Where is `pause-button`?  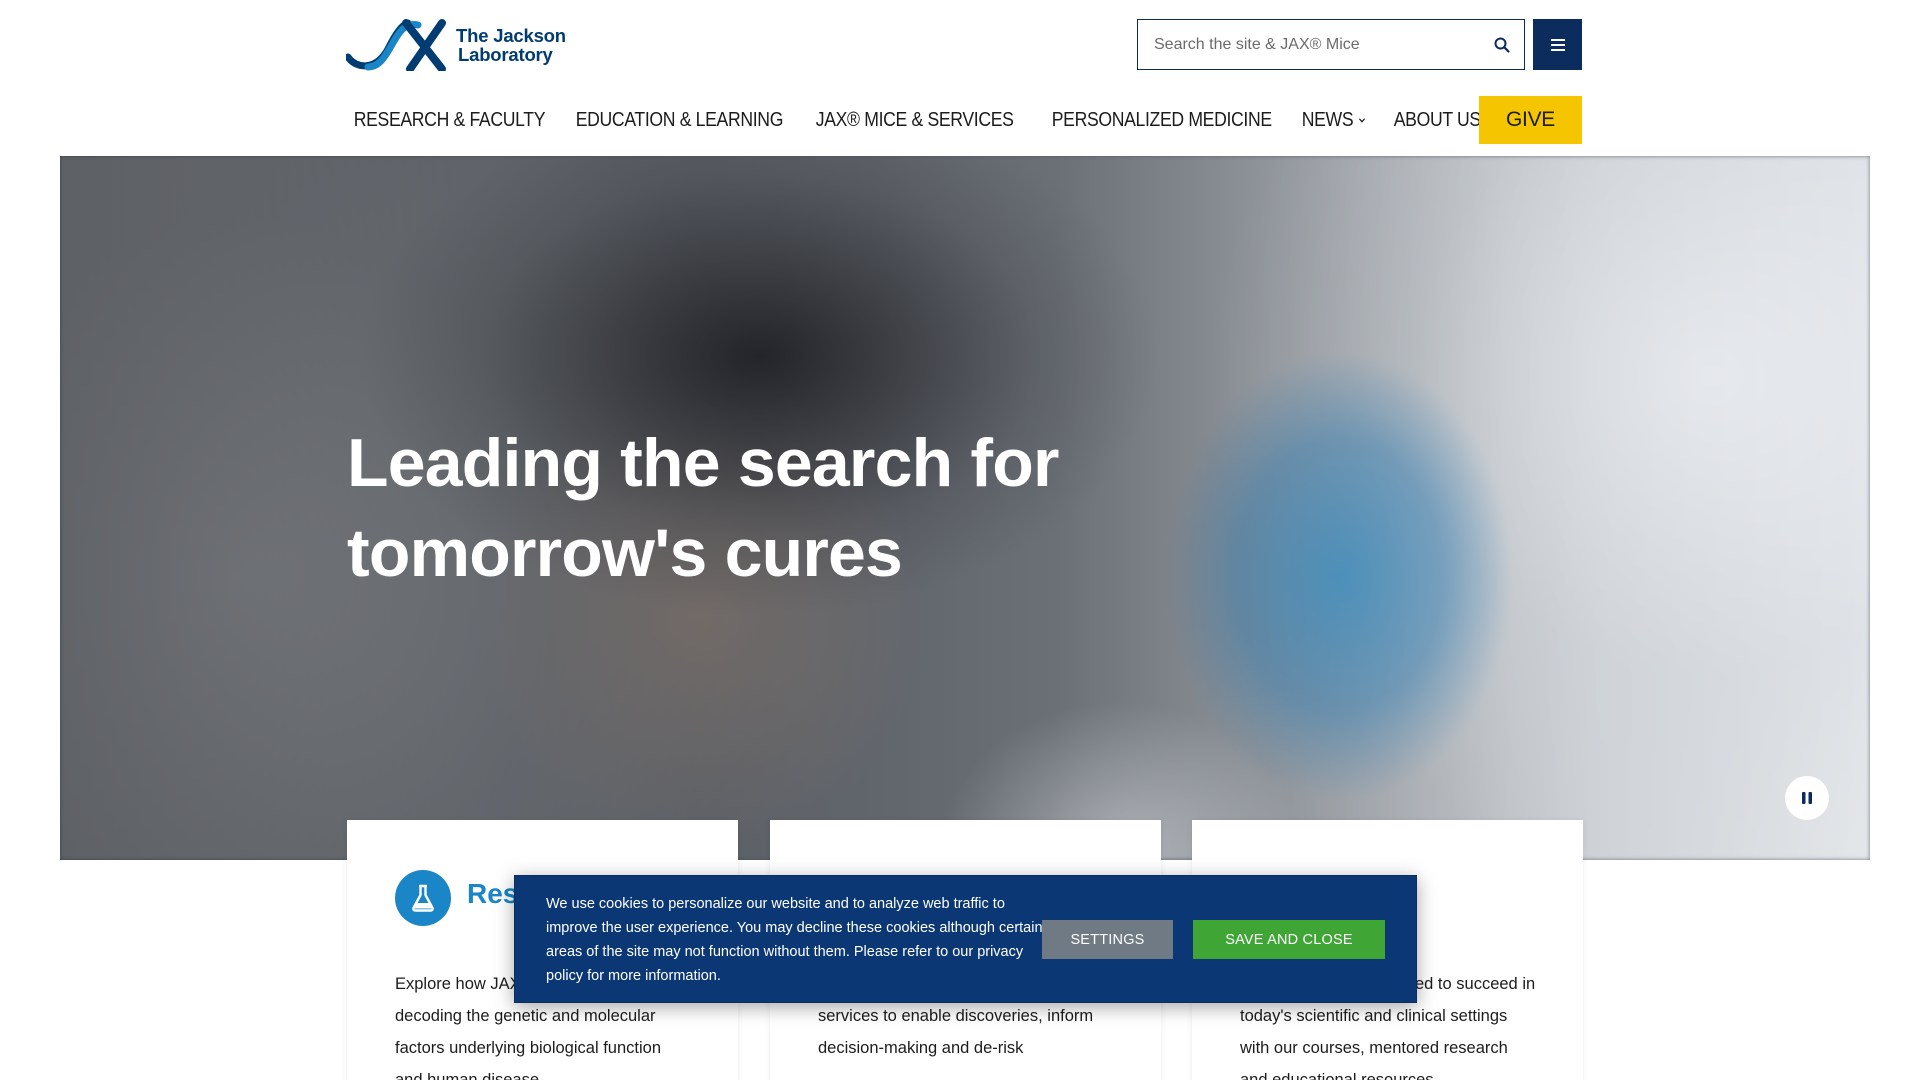 pause-button is located at coordinates (1807, 798).